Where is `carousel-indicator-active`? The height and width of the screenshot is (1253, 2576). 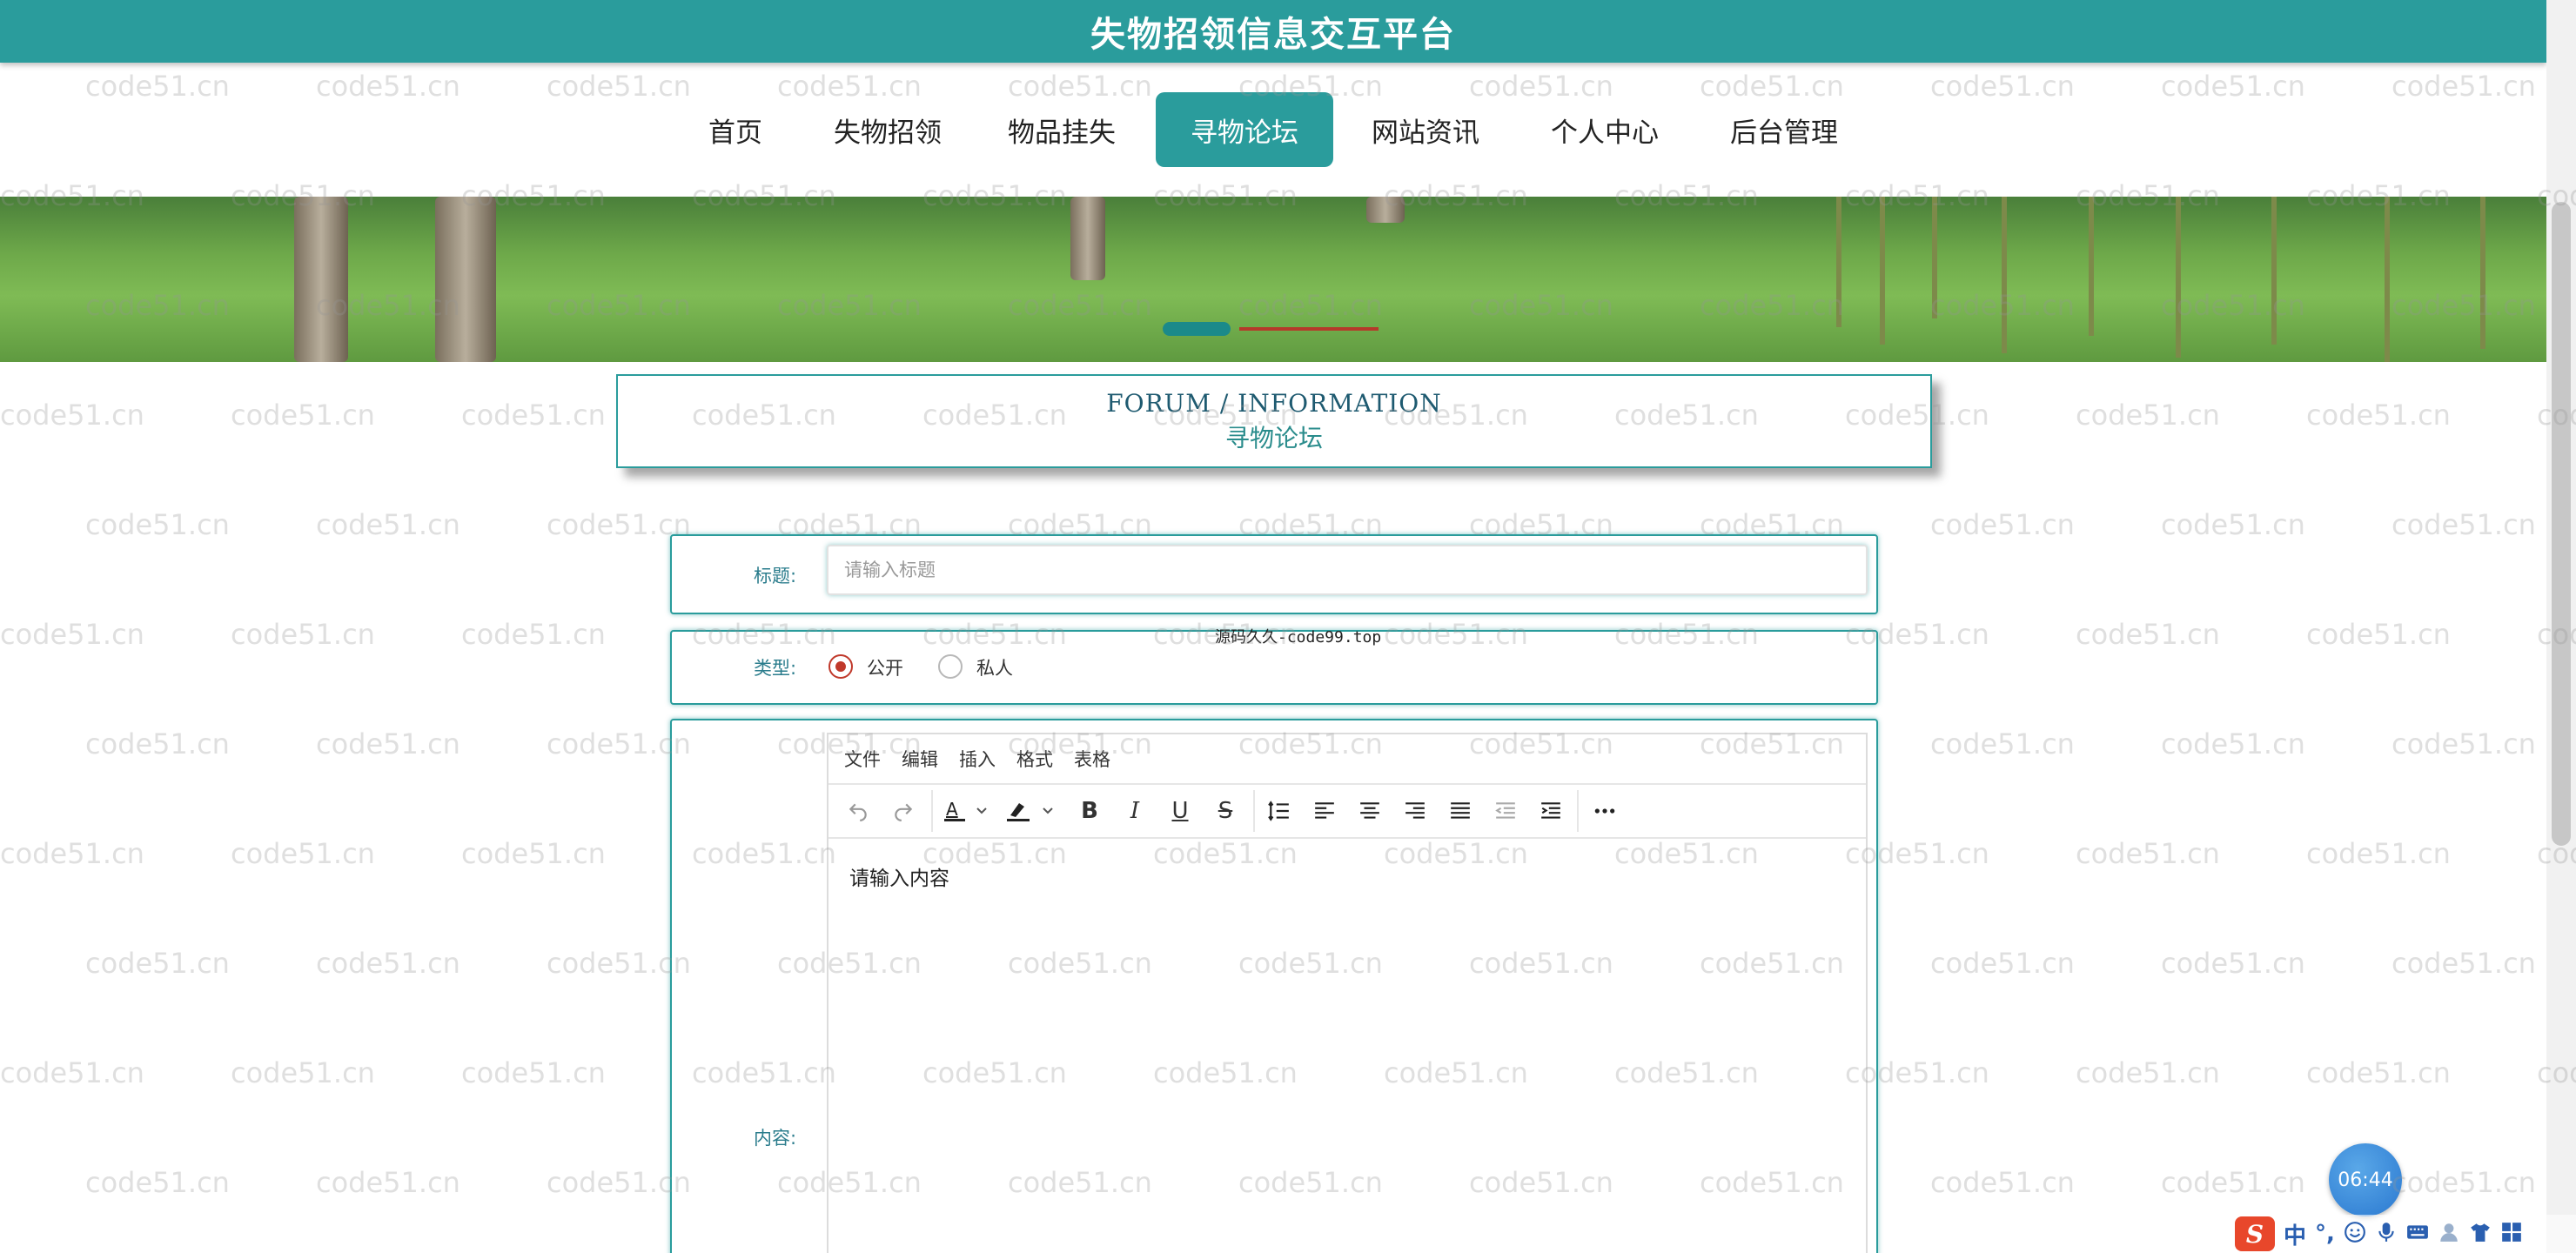
carousel-indicator-active is located at coordinates (1197, 329).